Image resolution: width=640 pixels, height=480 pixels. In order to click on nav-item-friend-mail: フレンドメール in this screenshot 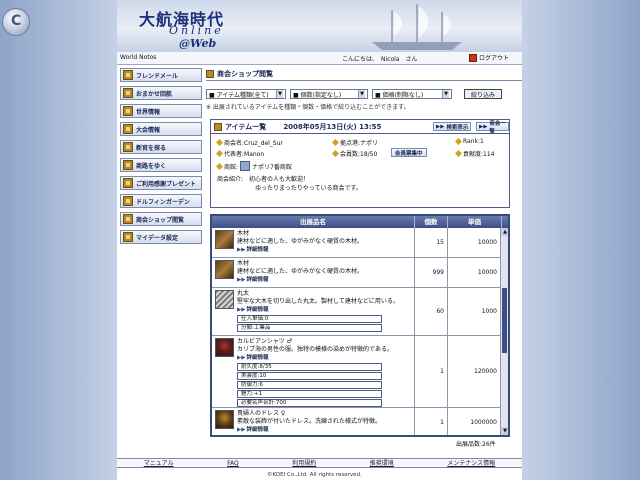, I will do `click(161, 75)`.